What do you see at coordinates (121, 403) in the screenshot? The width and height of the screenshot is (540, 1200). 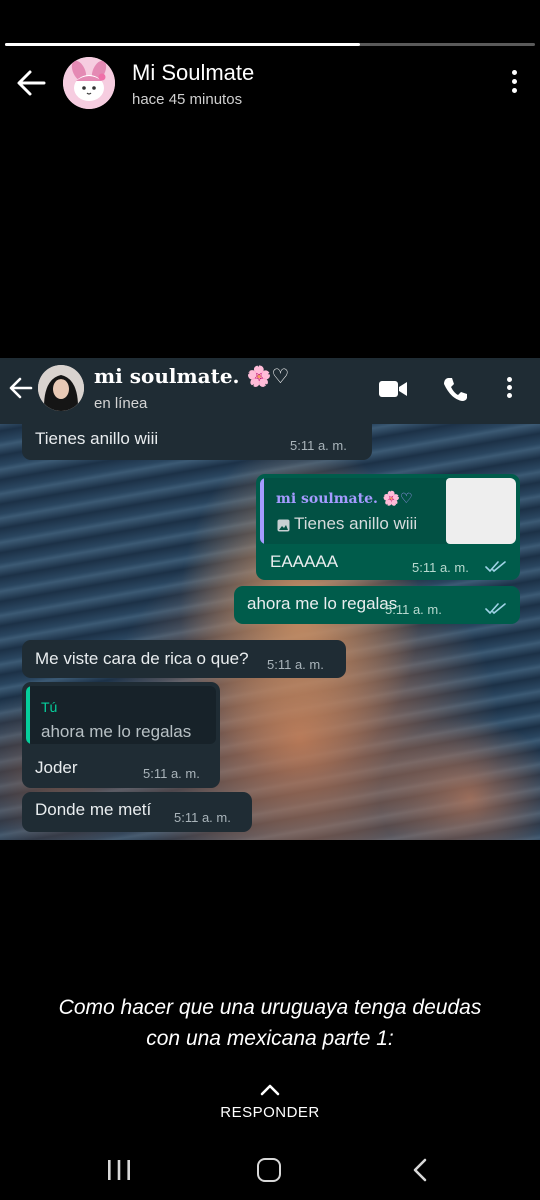 I see `chat-status: en línea` at bounding box center [121, 403].